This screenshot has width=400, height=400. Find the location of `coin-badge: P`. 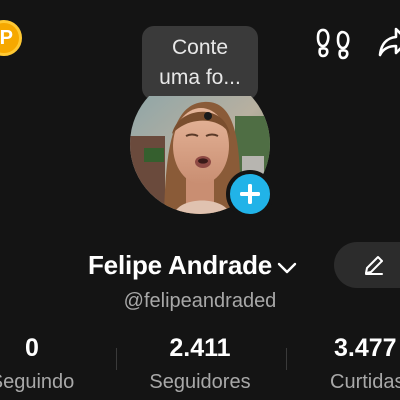

coin-badge: P is located at coordinates (11, 38).